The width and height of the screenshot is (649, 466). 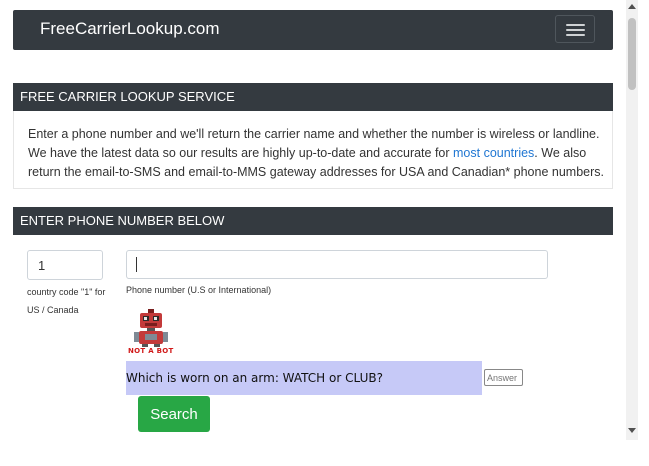 What do you see at coordinates (632, 430) in the screenshot?
I see `scroll-down-arrow-icon` at bounding box center [632, 430].